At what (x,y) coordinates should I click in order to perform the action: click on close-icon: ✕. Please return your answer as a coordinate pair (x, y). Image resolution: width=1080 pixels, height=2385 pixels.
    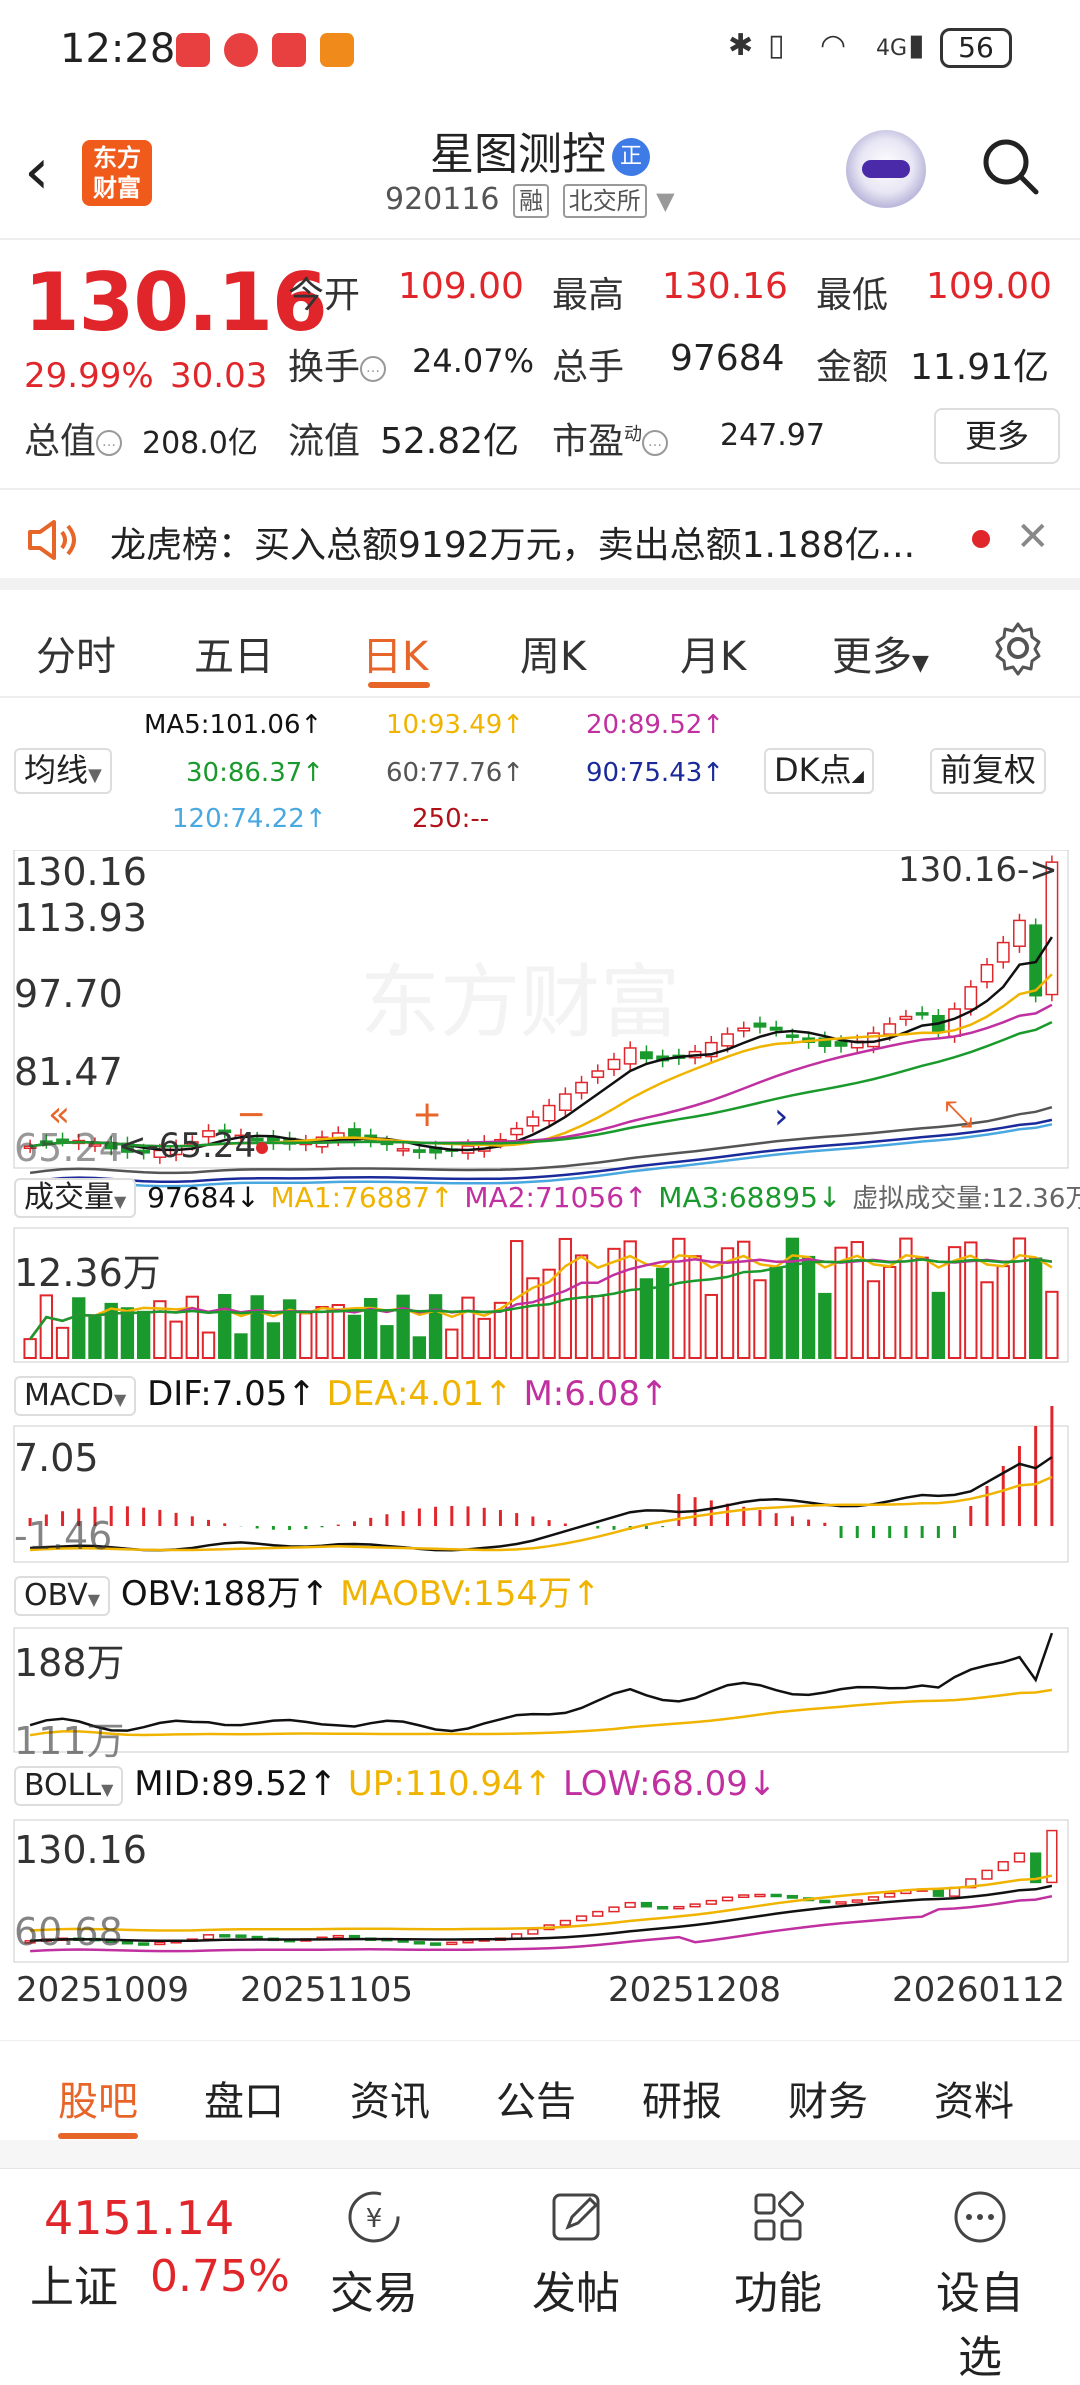
    Looking at the image, I should click on (1033, 537).